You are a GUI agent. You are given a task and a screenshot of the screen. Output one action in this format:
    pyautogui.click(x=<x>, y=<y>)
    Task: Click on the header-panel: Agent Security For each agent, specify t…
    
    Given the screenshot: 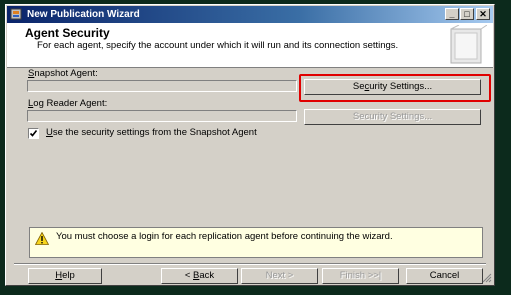 What is the action you would take?
    pyautogui.click(x=250, y=45)
    